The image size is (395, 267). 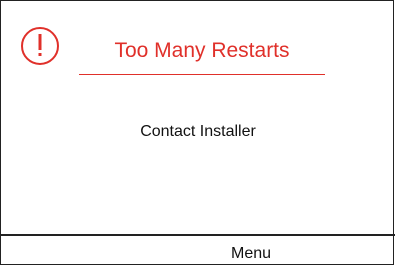 What do you see at coordinates (251, 254) in the screenshot?
I see `menu-softkey: Menu` at bounding box center [251, 254].